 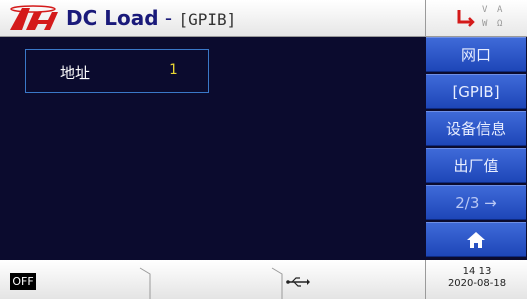 I want to click on softkey-page: 2/3 →, so click(x=476, y=202).